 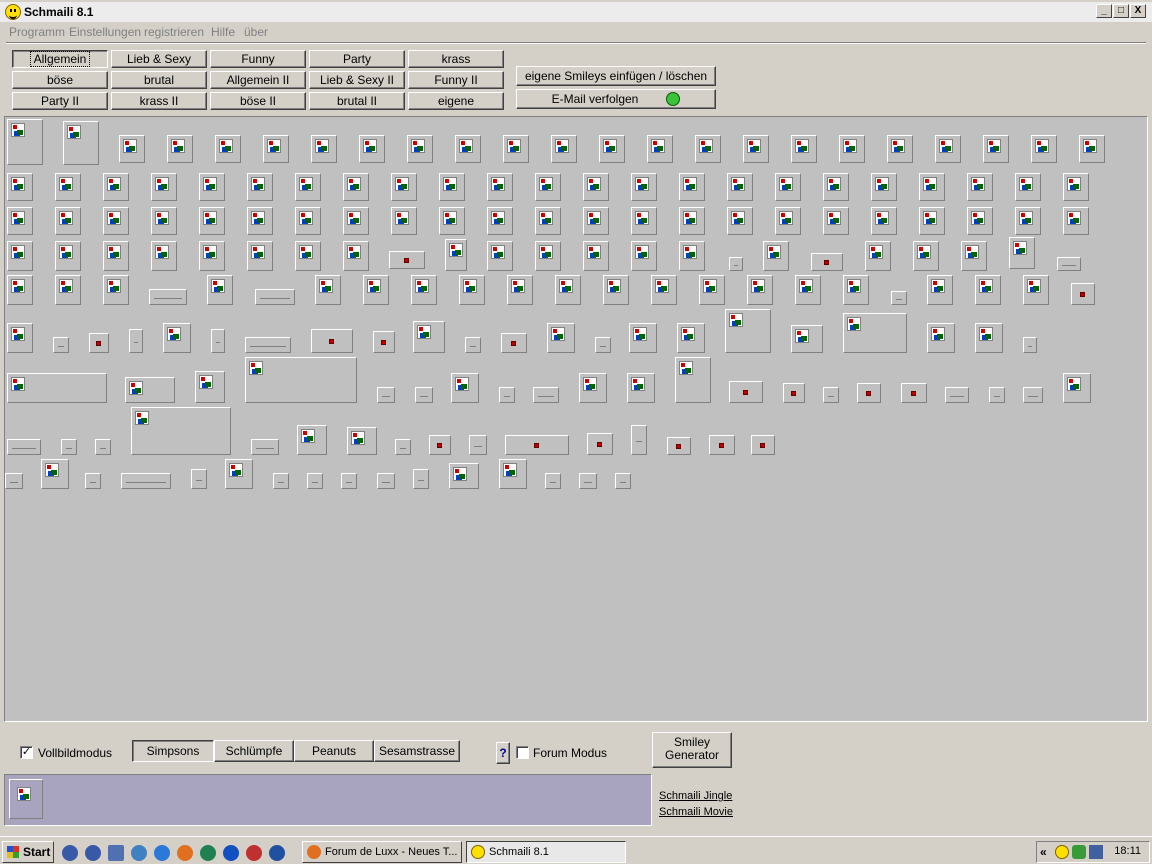 What do you see at coordinates (1138, 11) in the screenshot?
I see `close-button: X` at bounding box center [1138, 11].